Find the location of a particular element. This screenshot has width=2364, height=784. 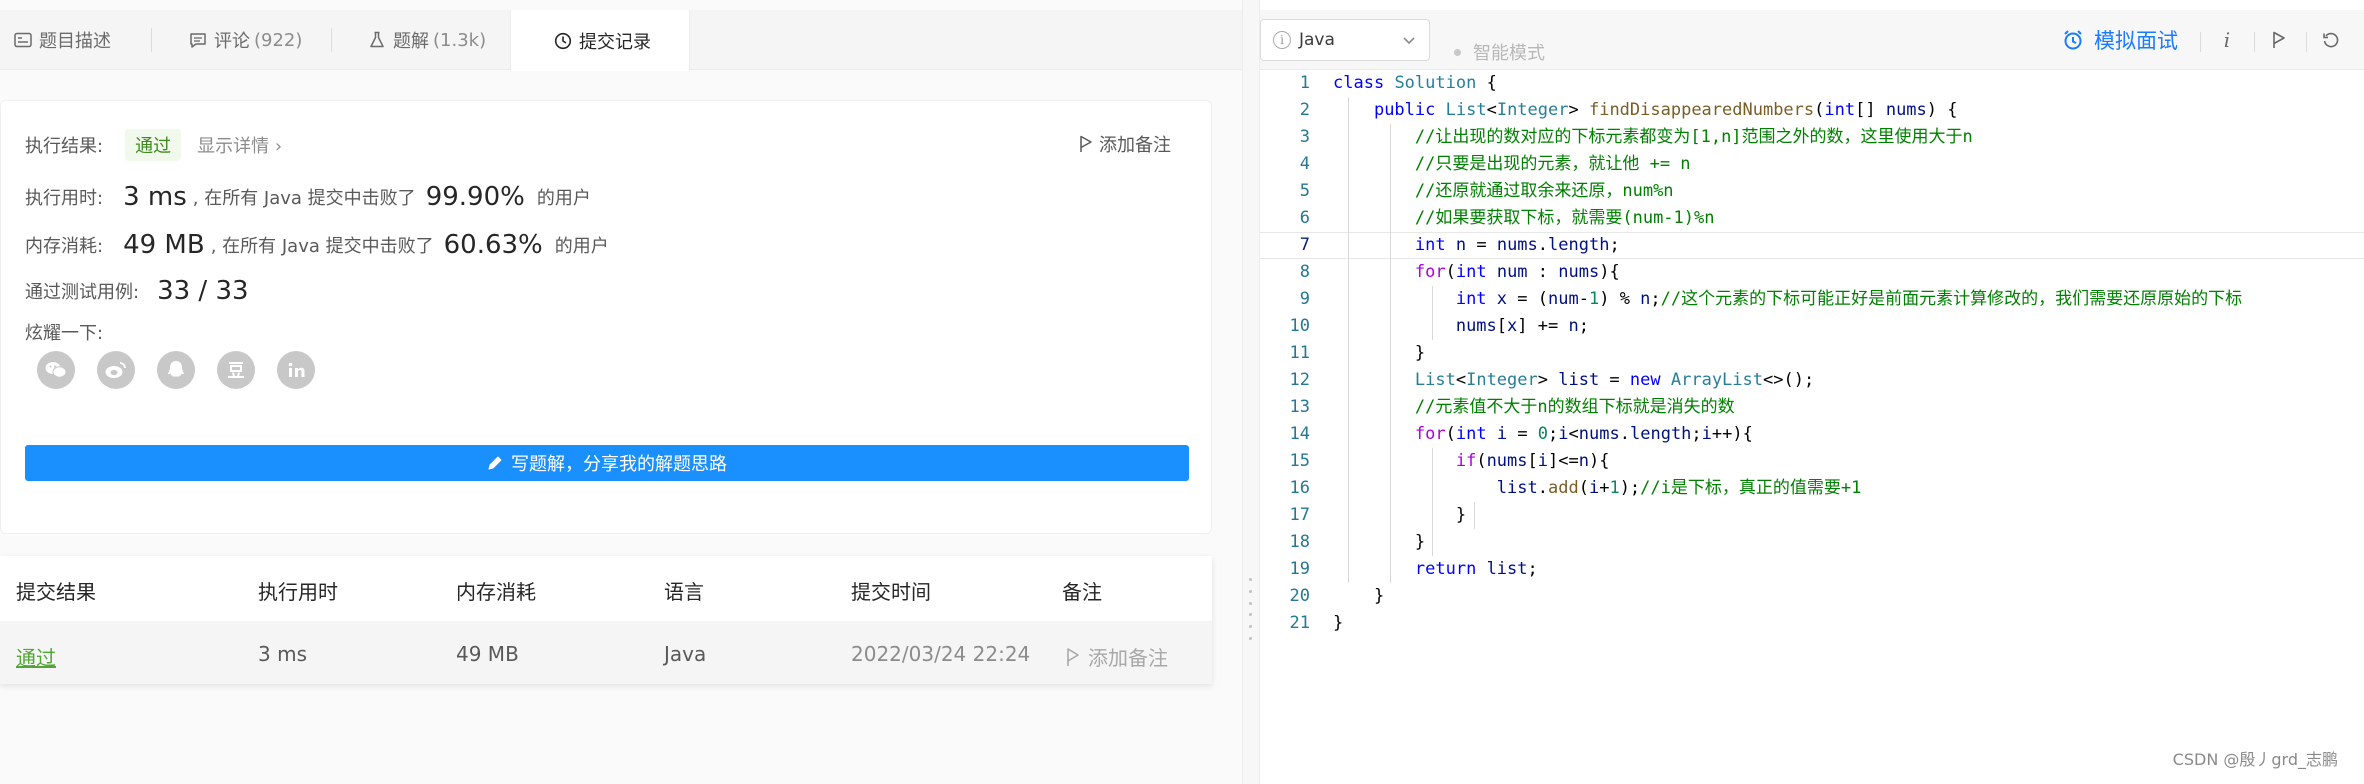

code-line: 11 } is located at coordinates (1812, 353).